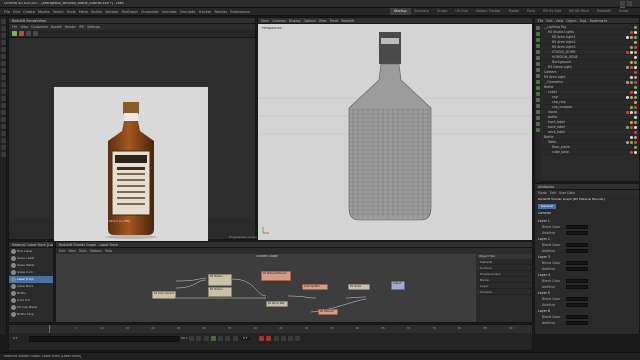  Describe the element at coordinates (3, 126) in the screenshot. I see `brush-icon` at that location.